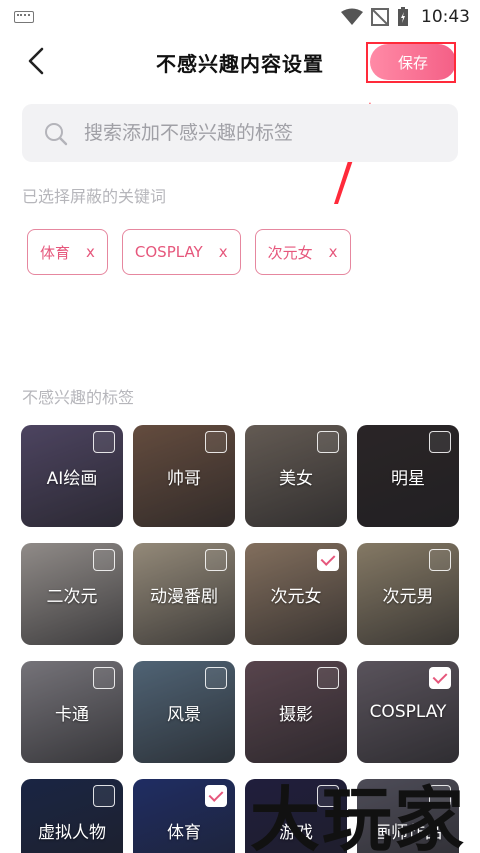  What do you see at coordinates (184, 594) in the screenshot?
I see `tag-tile: 动漫番剧` at bounding box center [184, 594].